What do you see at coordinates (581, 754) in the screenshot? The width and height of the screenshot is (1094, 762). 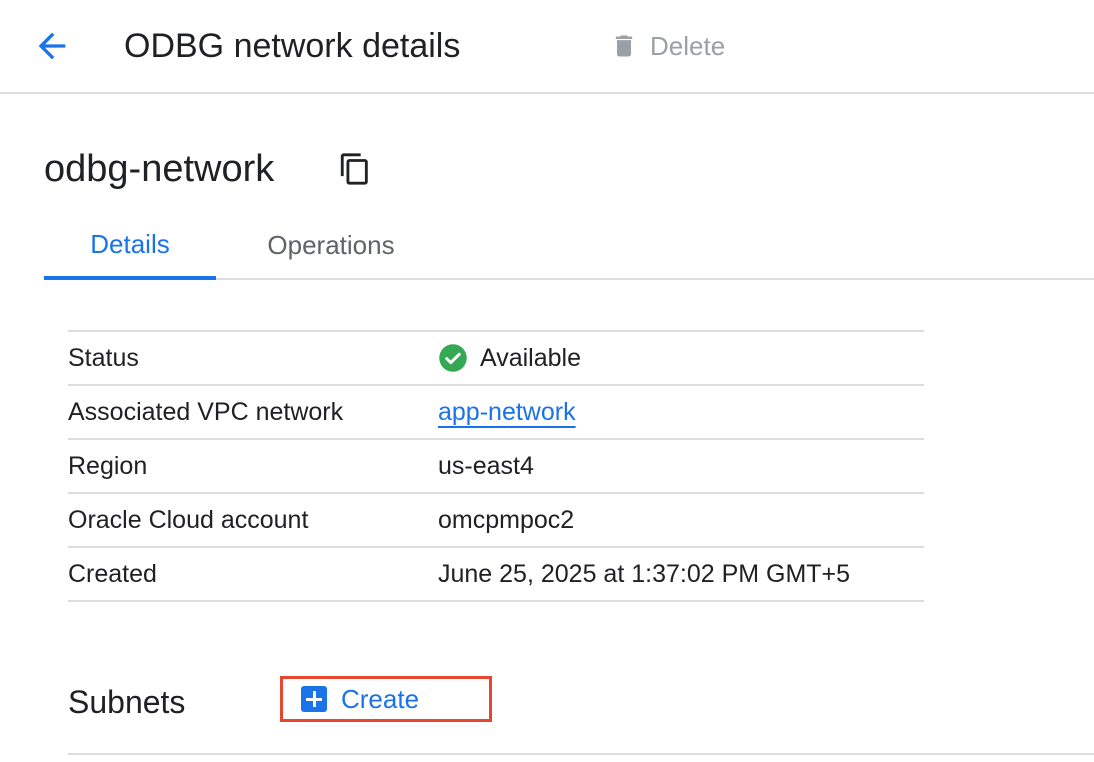 I see `divider` at bounding box center [581, 754].